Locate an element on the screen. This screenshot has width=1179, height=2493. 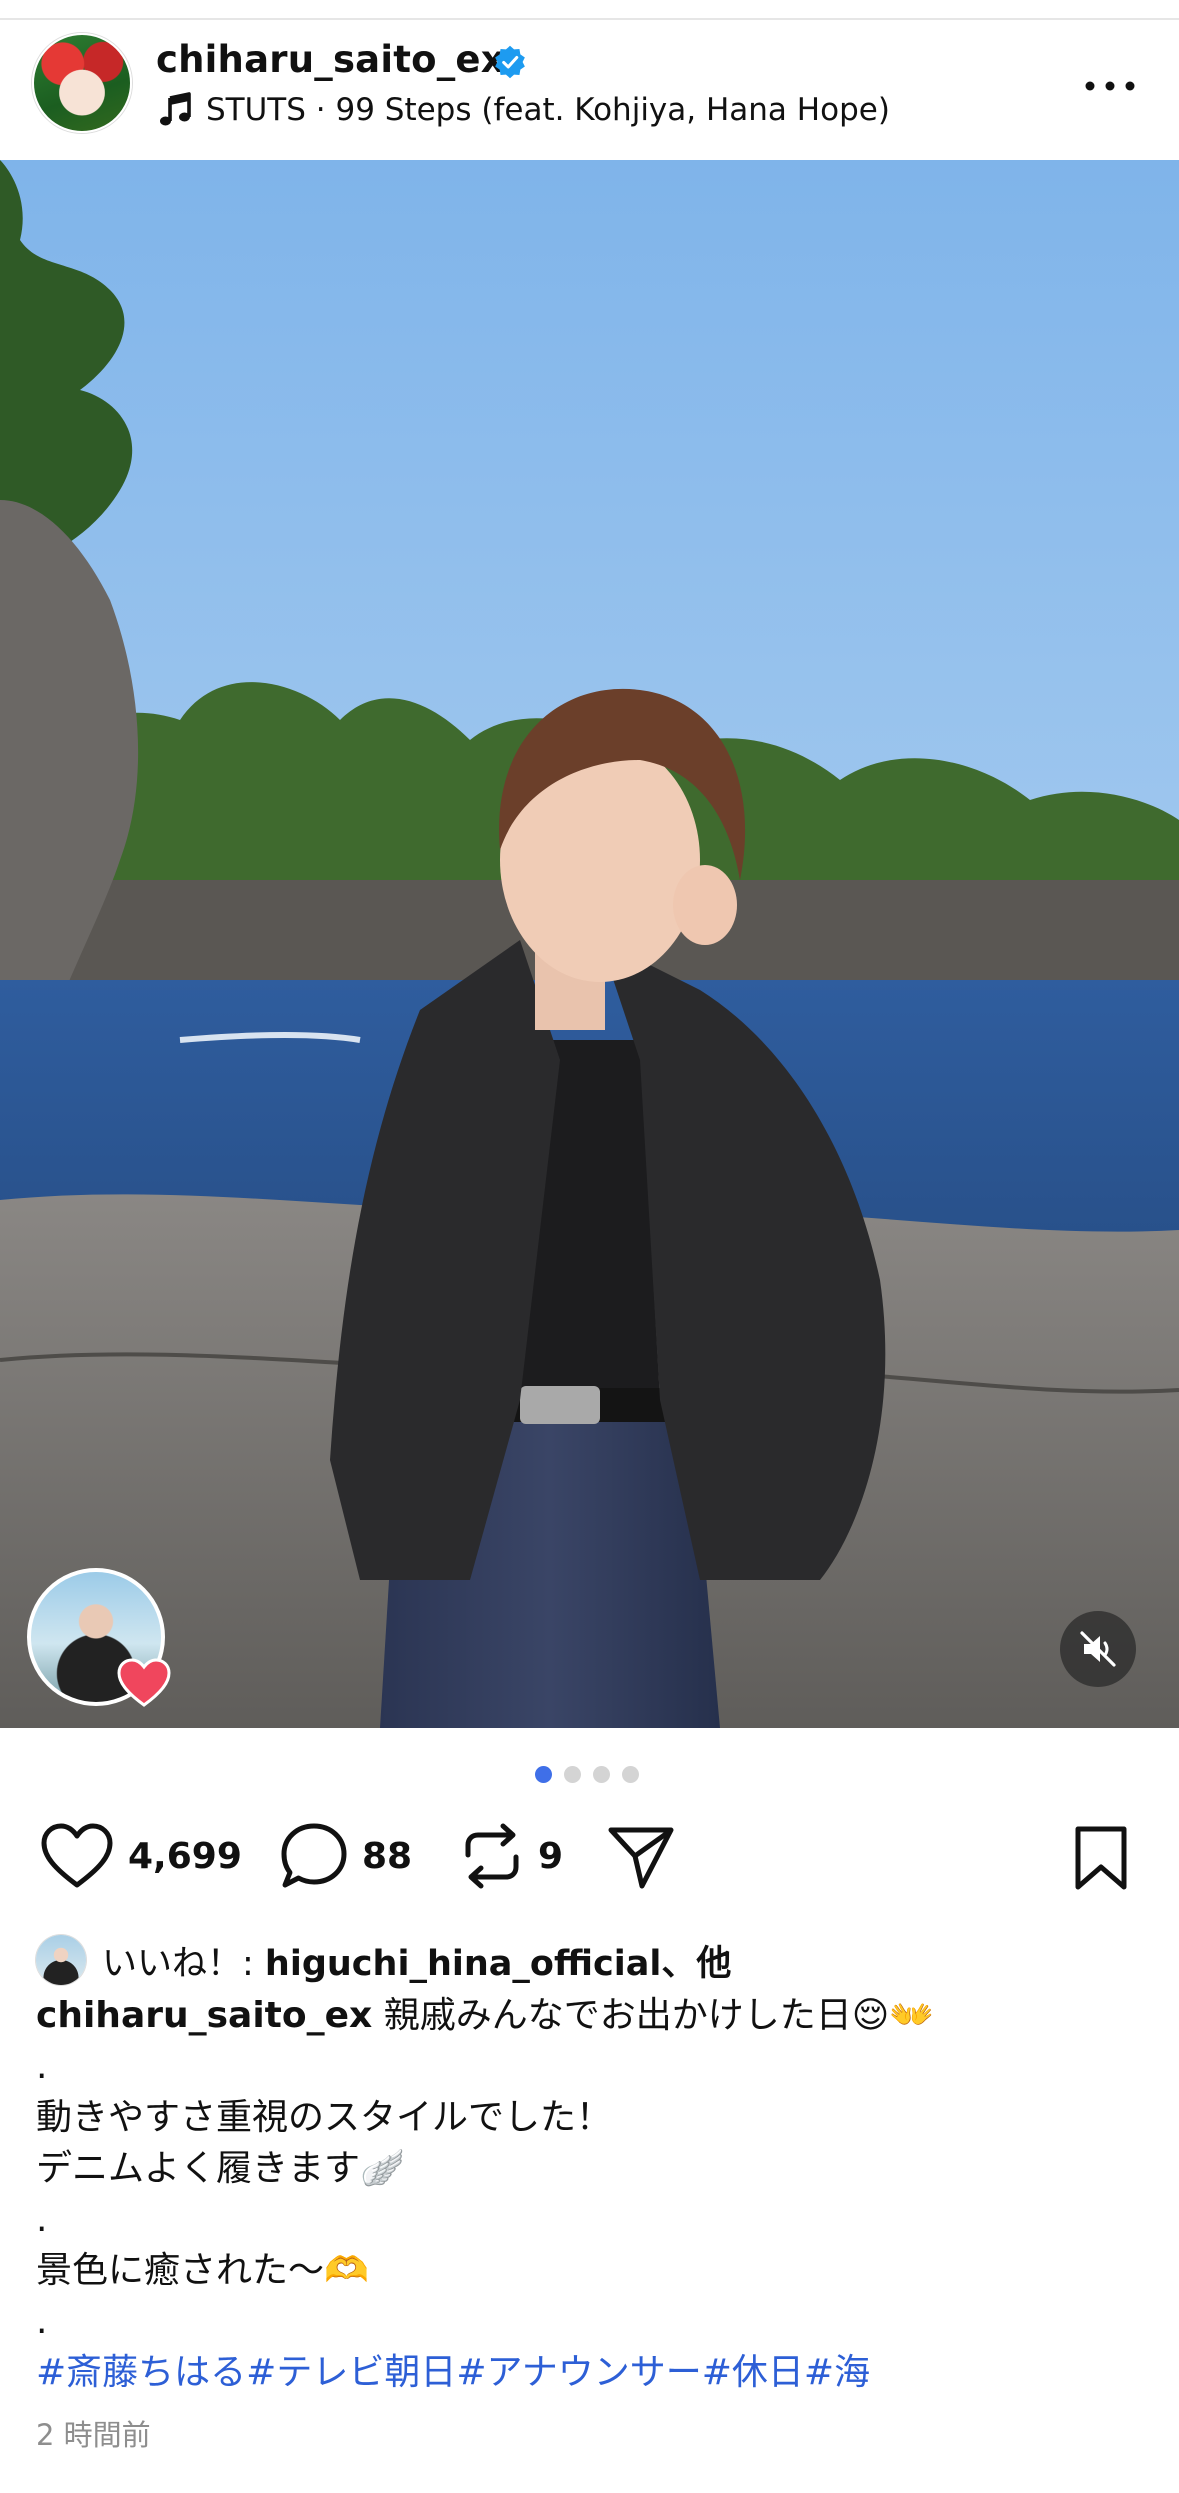
more-options-icon is located at coordinates (1110, 86).